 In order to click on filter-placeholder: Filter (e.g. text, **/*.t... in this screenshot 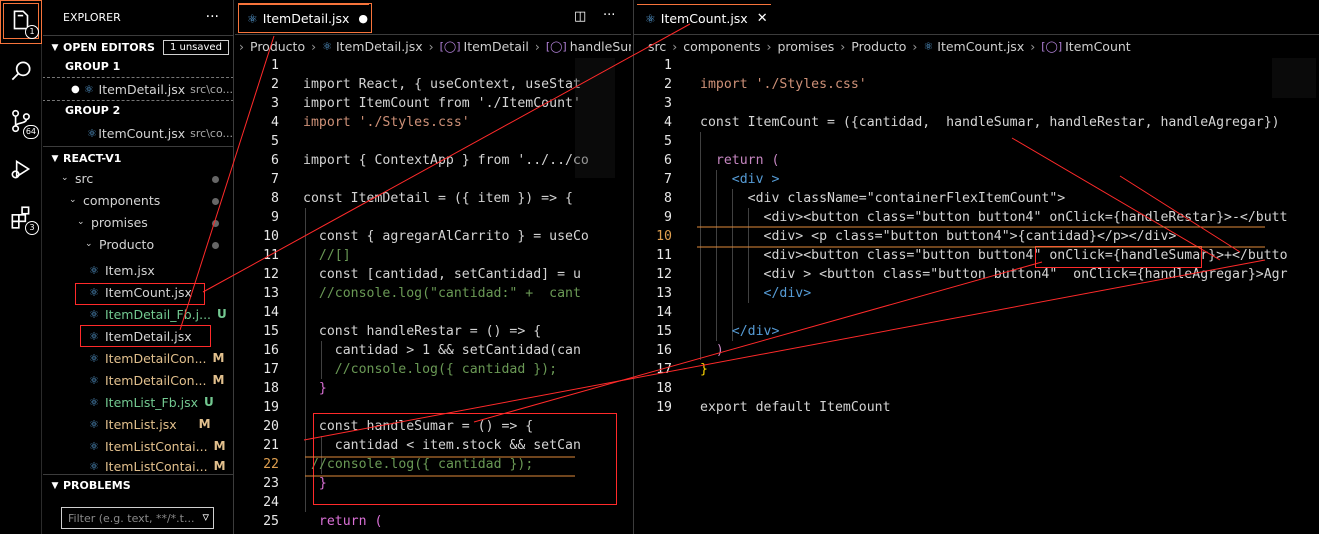, I will do `click(131, 518)`.